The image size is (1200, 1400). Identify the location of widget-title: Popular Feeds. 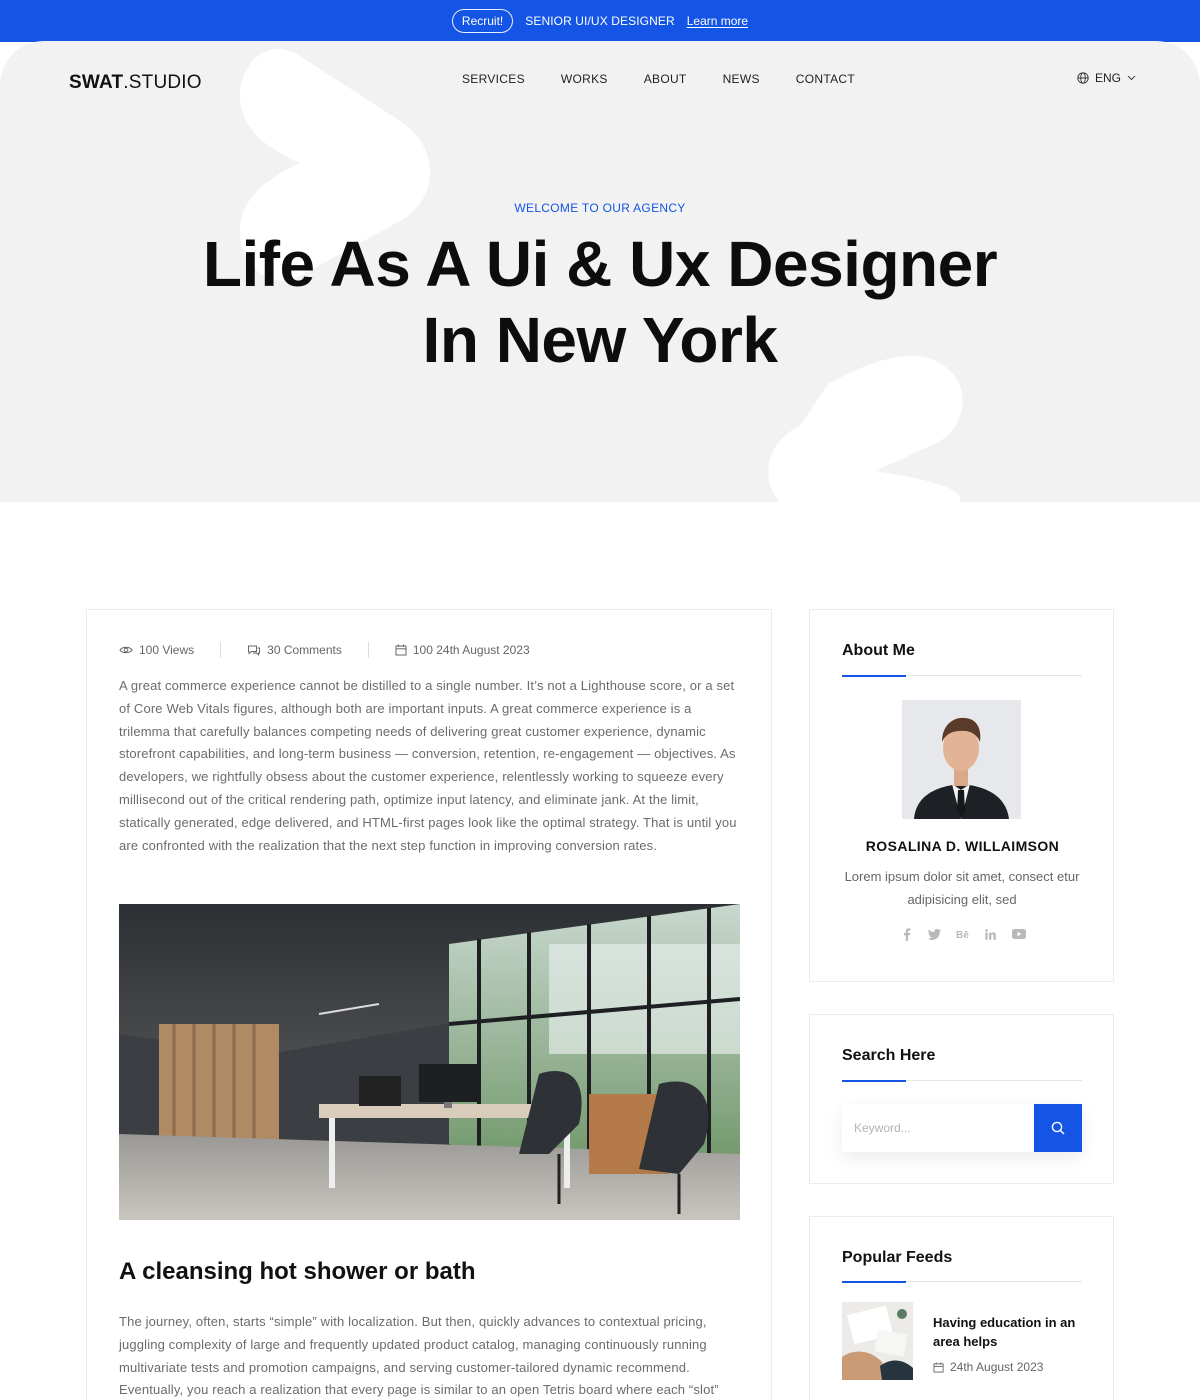
(897, 1257).